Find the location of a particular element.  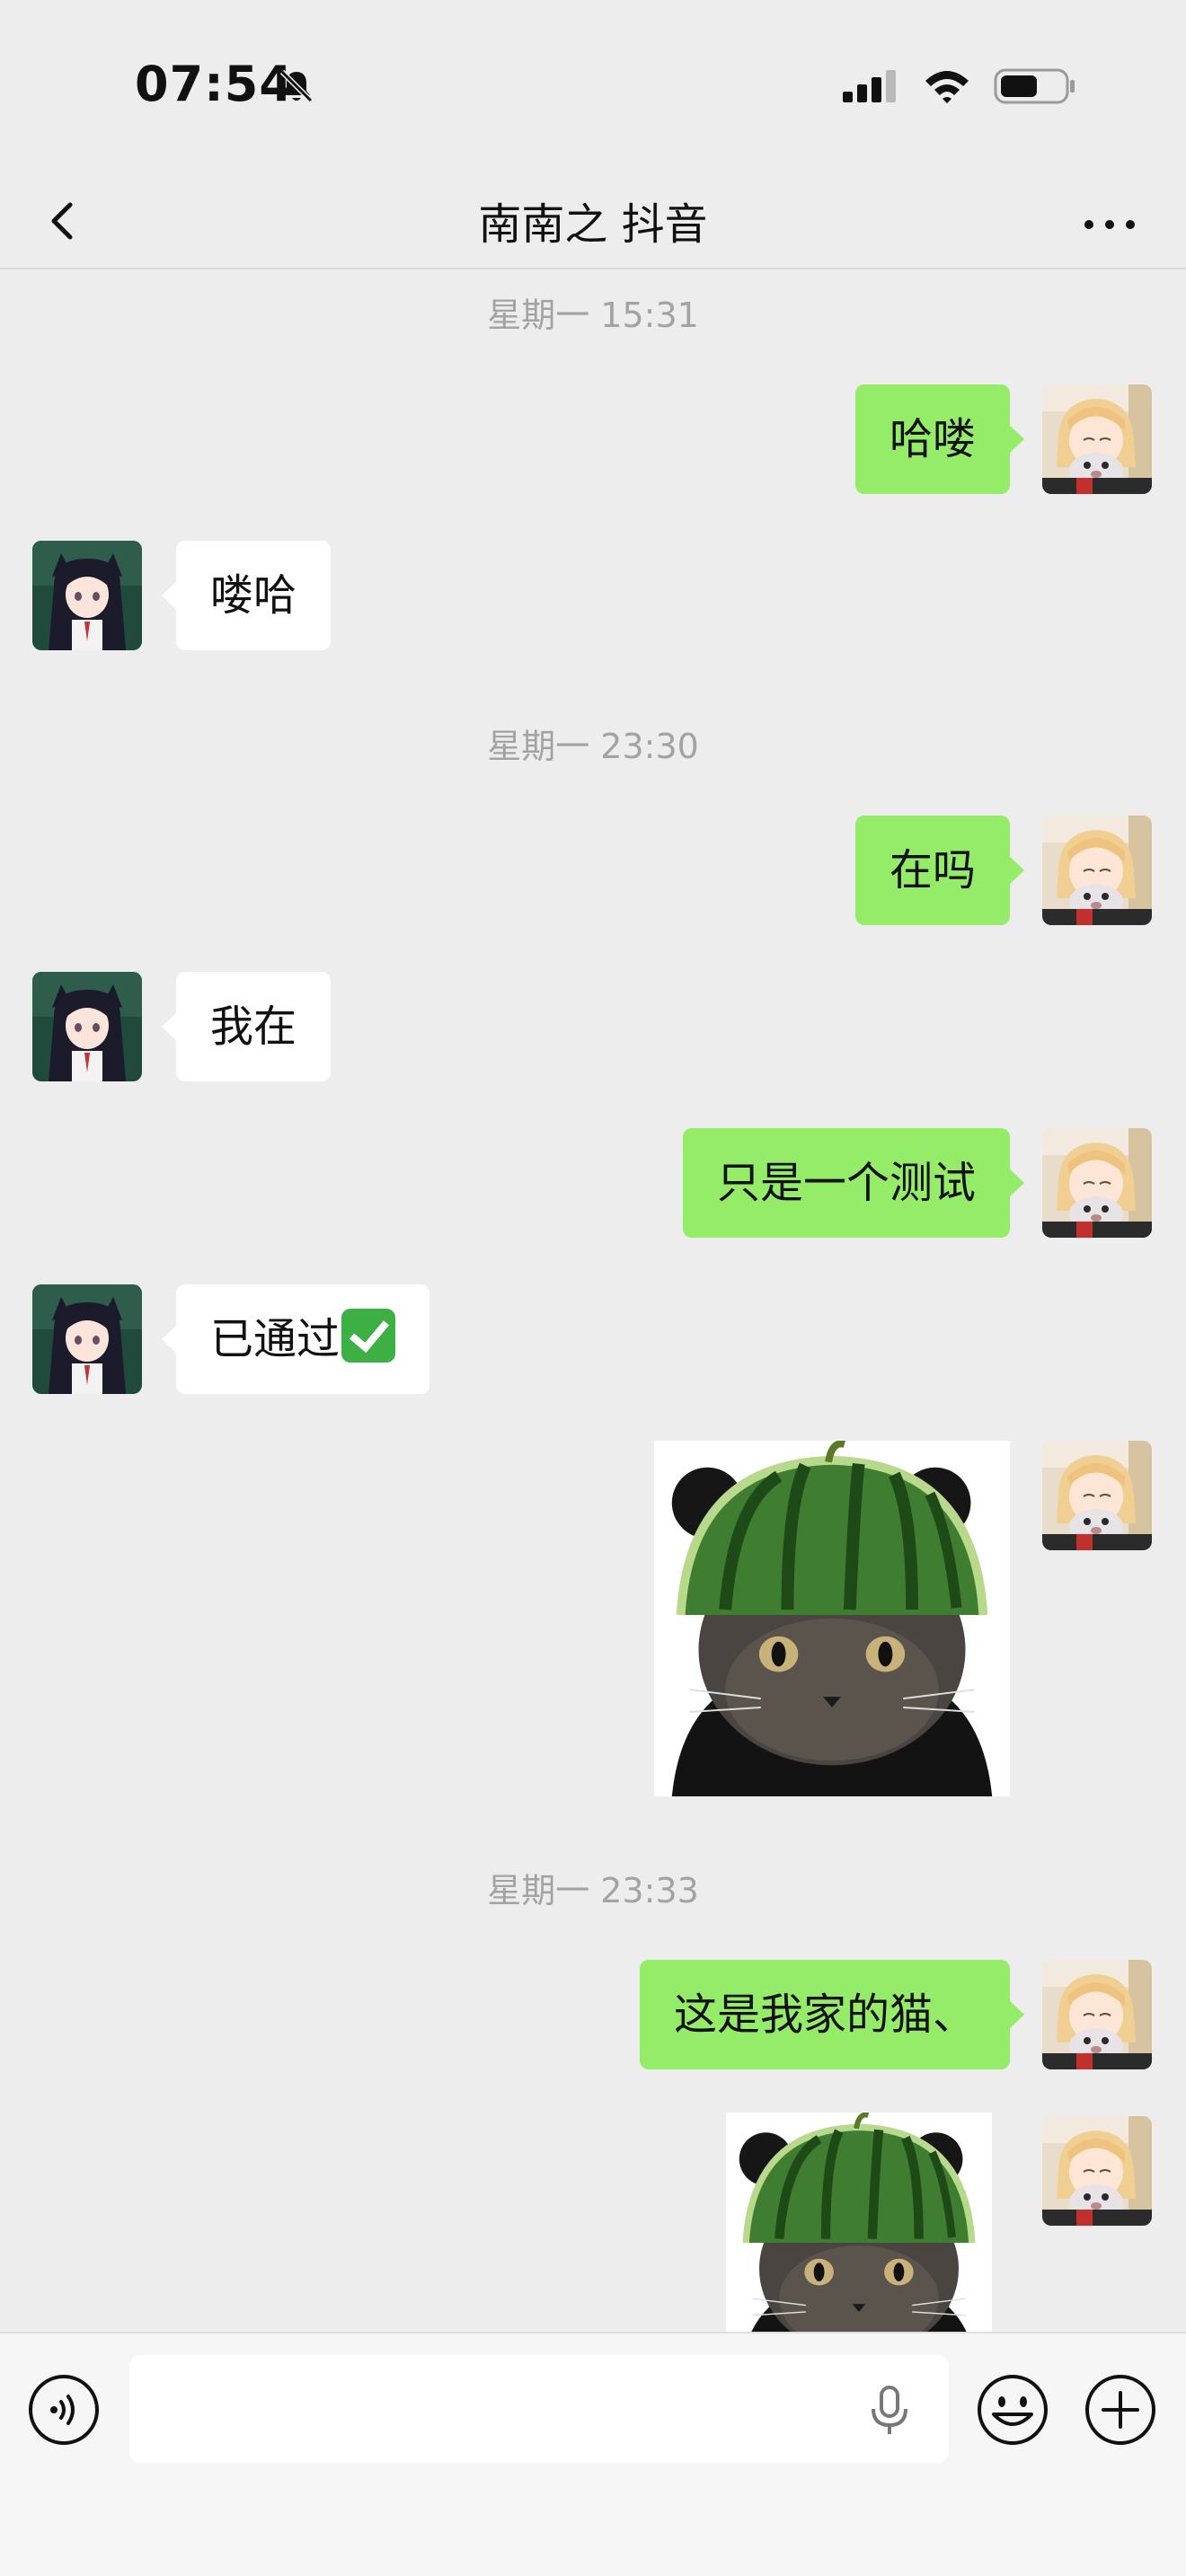

message-bubble-sent: 只是一个测试 is located at coordinates (853, 1183).